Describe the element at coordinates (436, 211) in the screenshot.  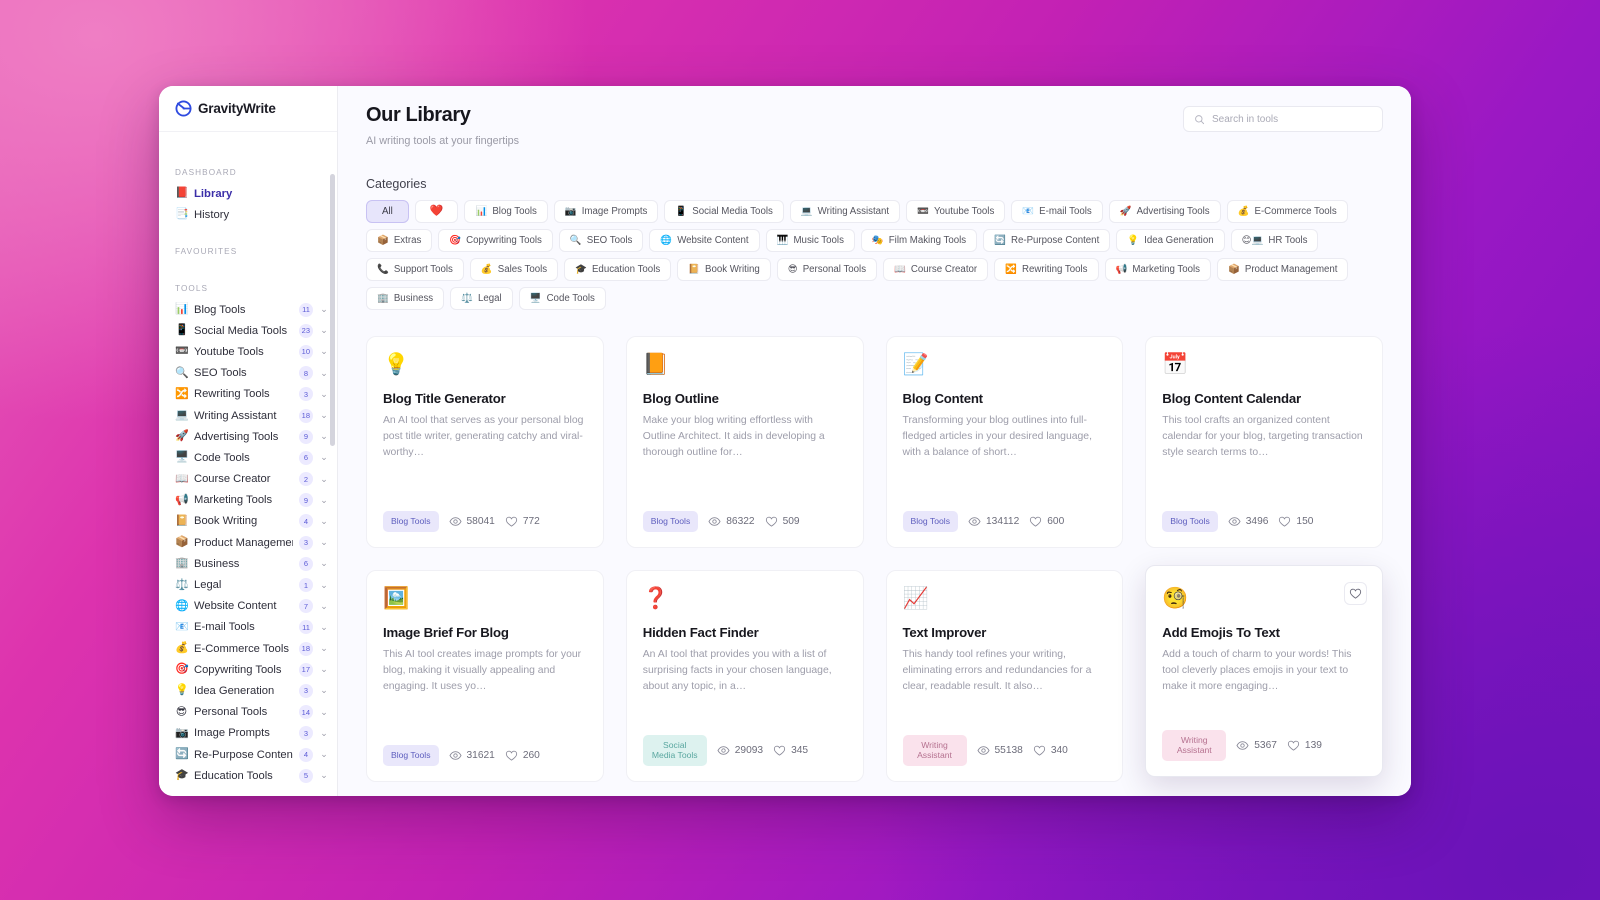
I see `category-chip-favourites: ❤️` at that location.